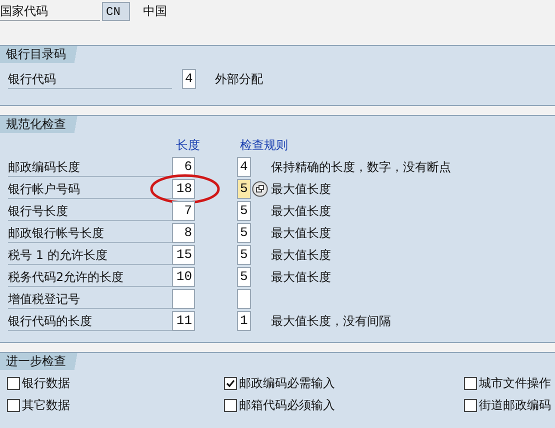  What do you see at coordinates (183, 189) in the screenshot?
I see `input-field: 18` at bounding box center [183, 189].